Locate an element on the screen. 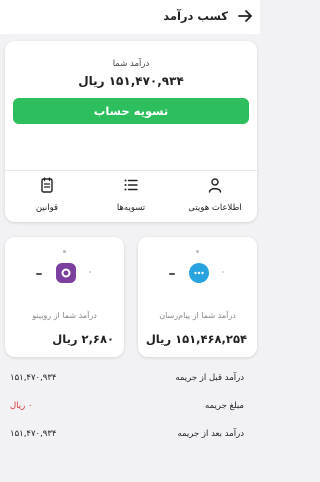 This screenshot has width=320, height=482. arrow-right-icon is located at coordinates (245, 16).